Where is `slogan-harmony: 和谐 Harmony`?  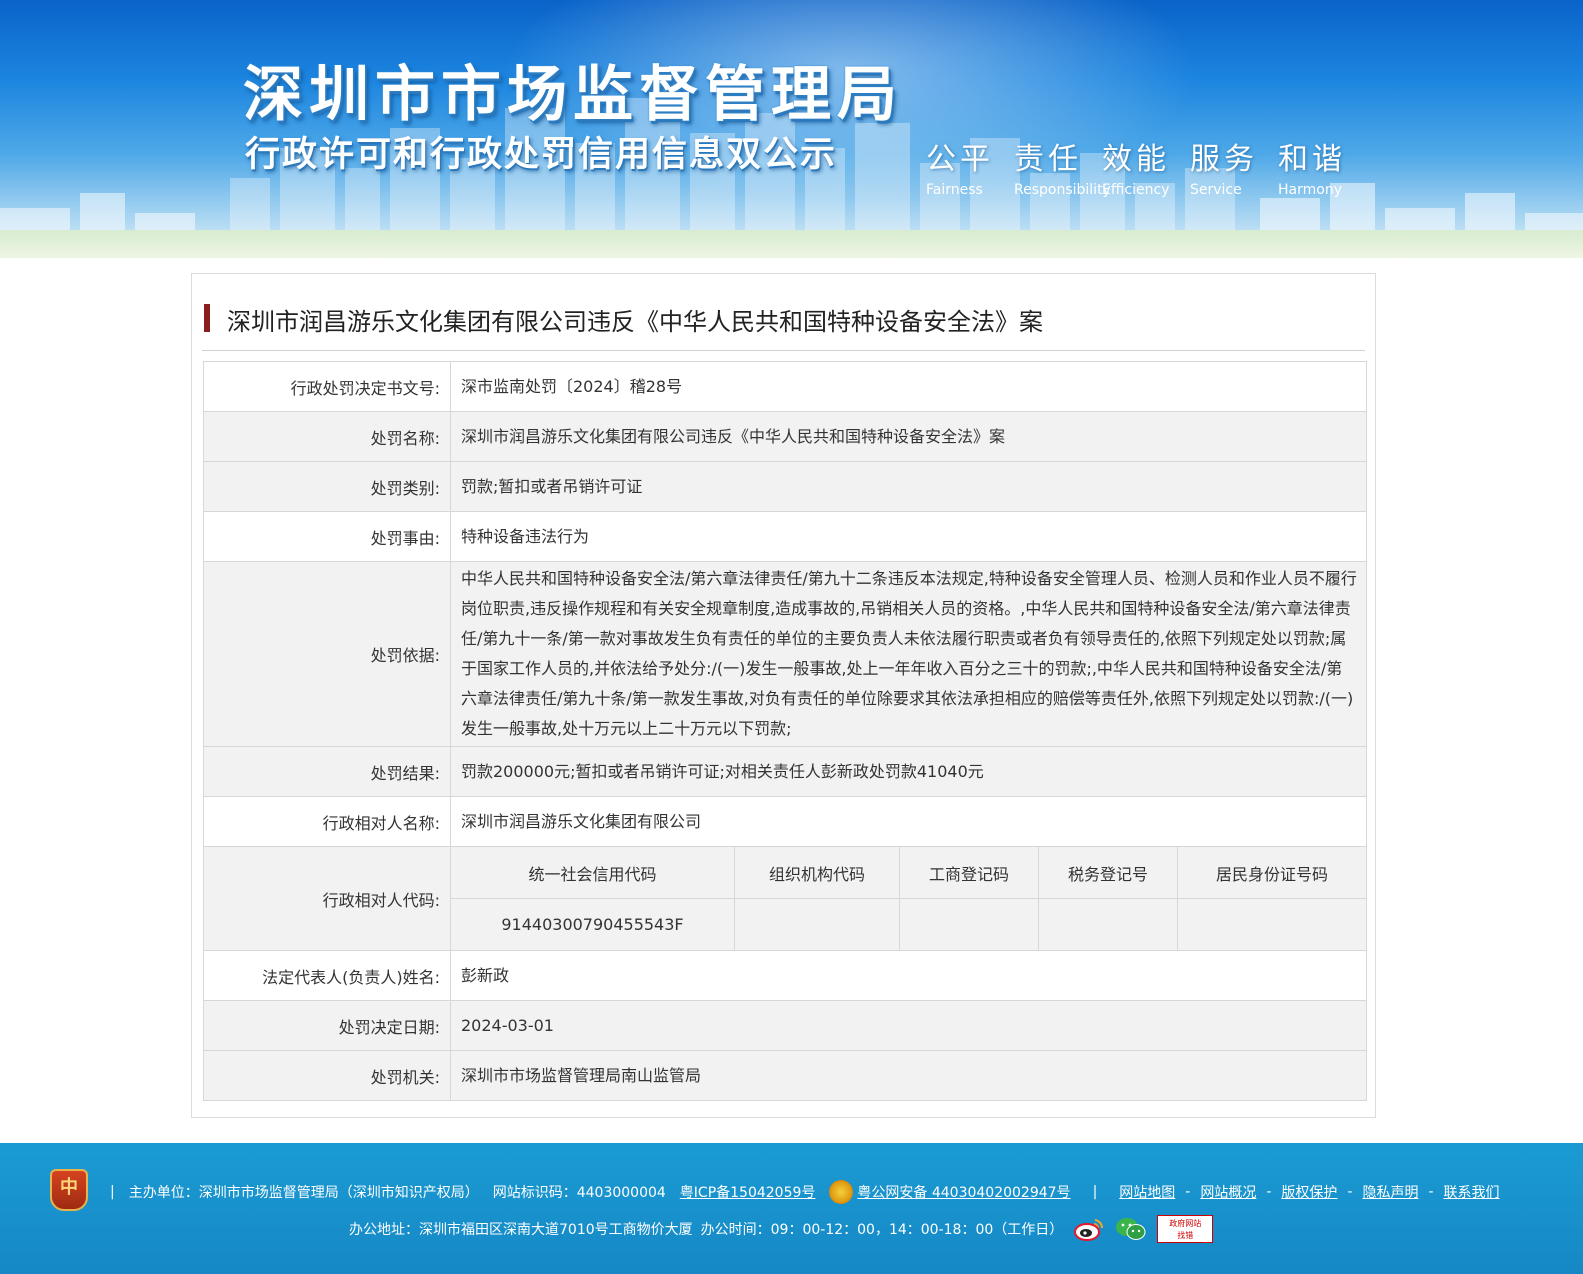 slogan-harmony: 和谐 Harmony is located at coordinates (1322, 166).